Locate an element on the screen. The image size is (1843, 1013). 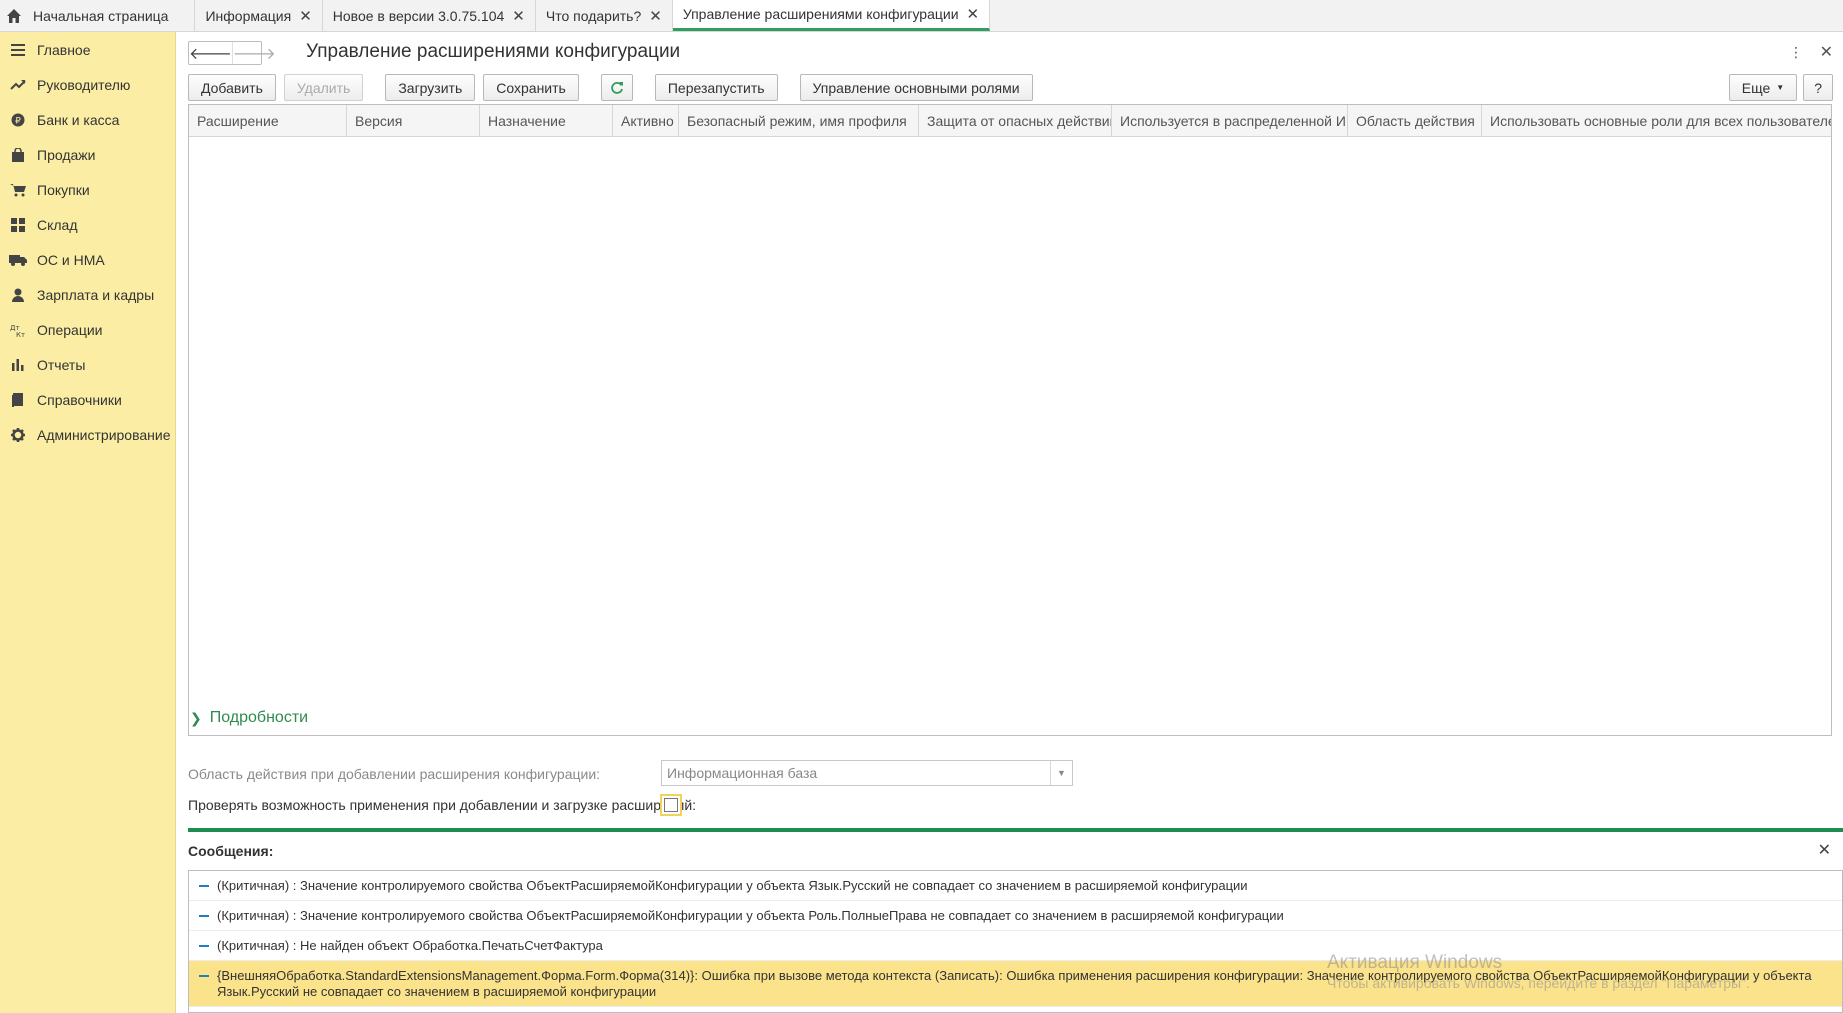
sidebar-item-salary: Зарплата и кадры is located at coordinates (87, 294).